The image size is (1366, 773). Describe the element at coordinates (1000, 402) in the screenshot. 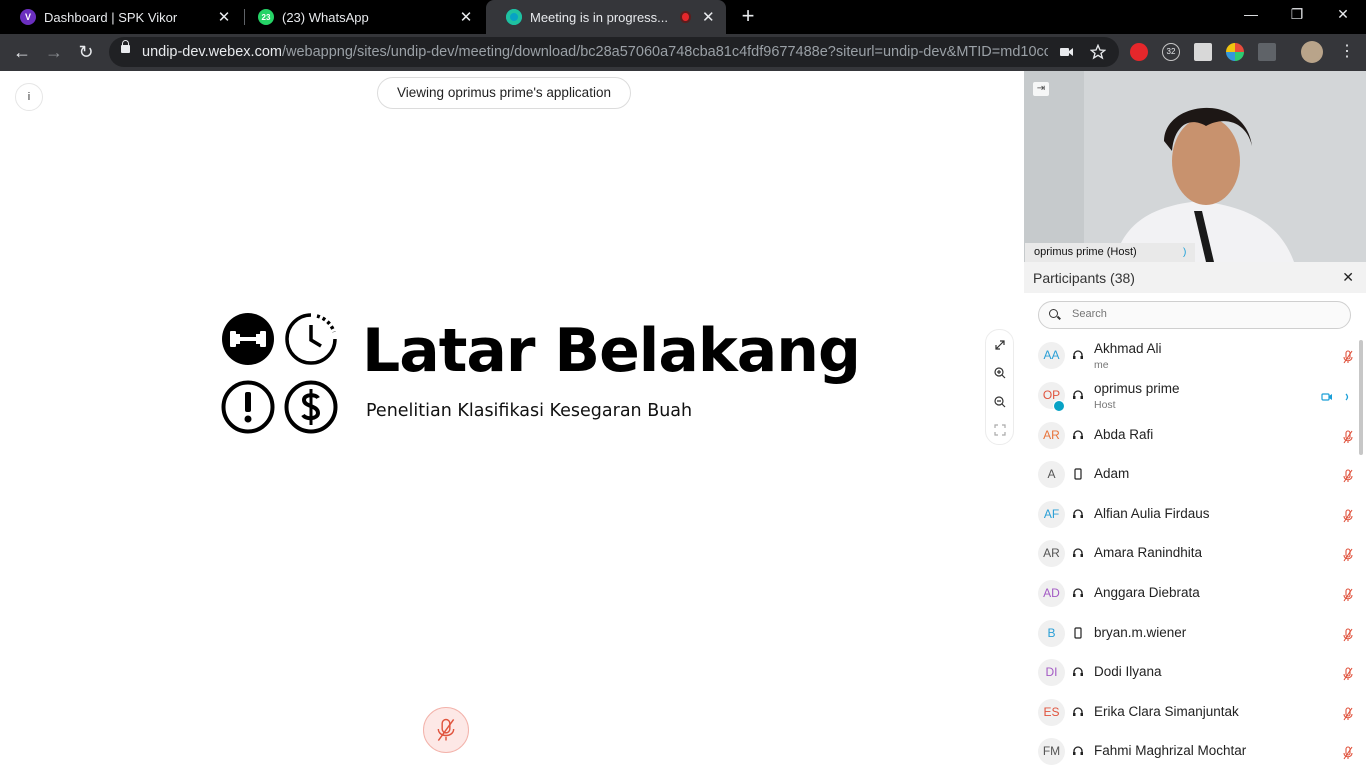

I see `zoom-out-icon` at that location.